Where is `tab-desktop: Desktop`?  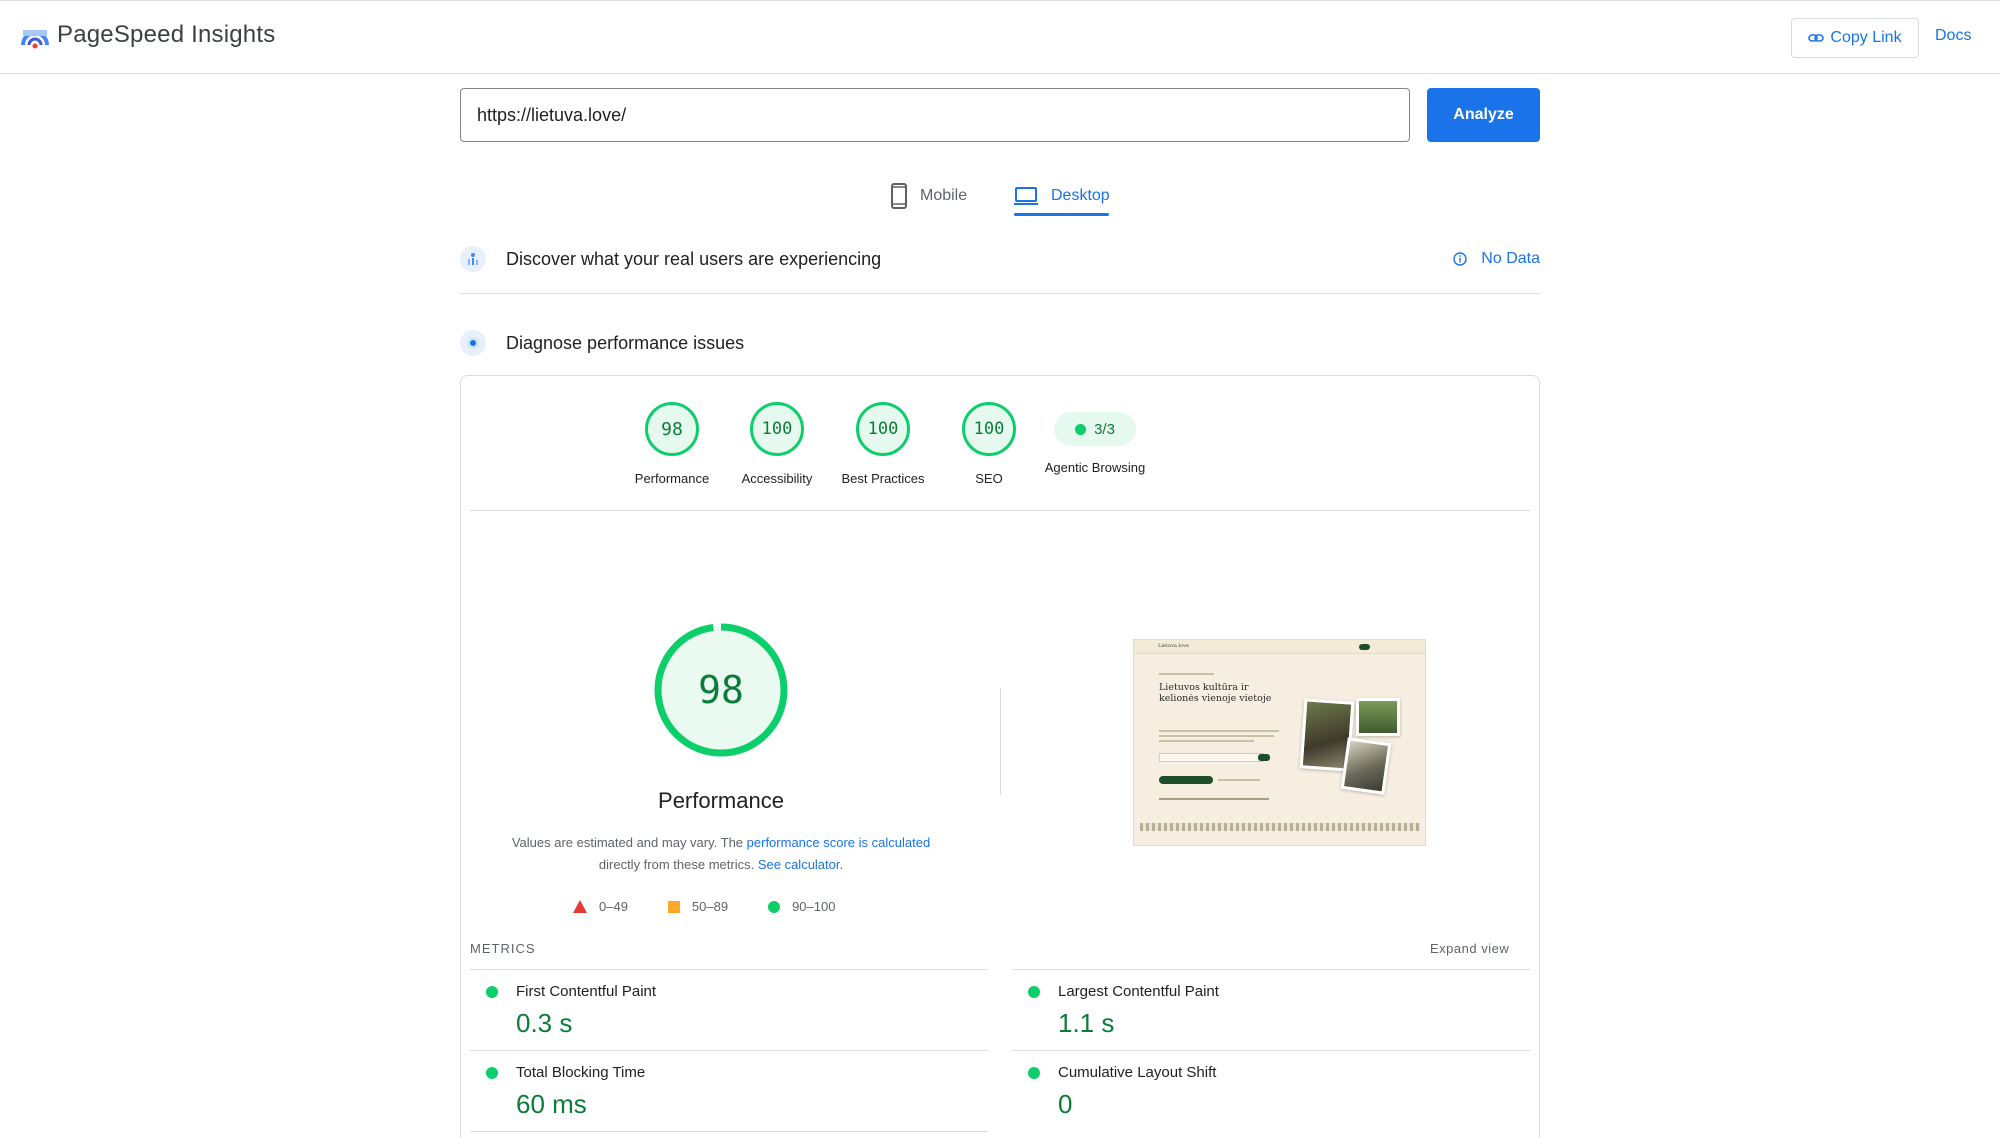 tab-desktop: Desktop is located at coordinates (1061, 196).